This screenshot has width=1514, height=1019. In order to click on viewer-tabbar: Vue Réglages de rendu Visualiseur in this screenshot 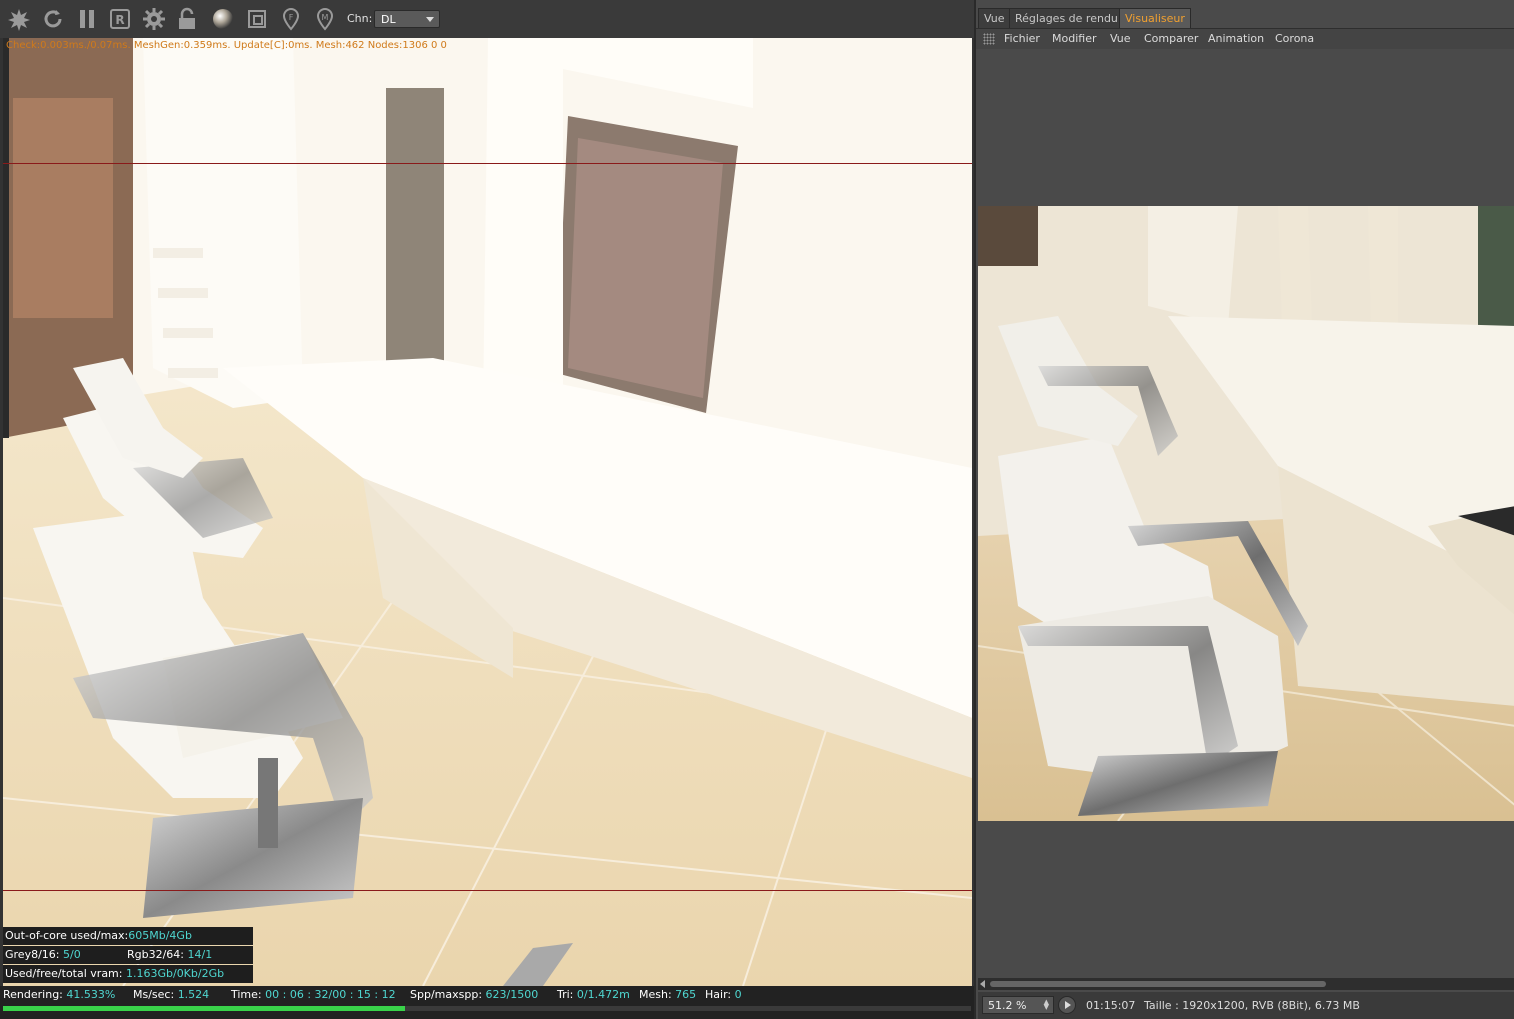, I will do `click(1245, 18)`.